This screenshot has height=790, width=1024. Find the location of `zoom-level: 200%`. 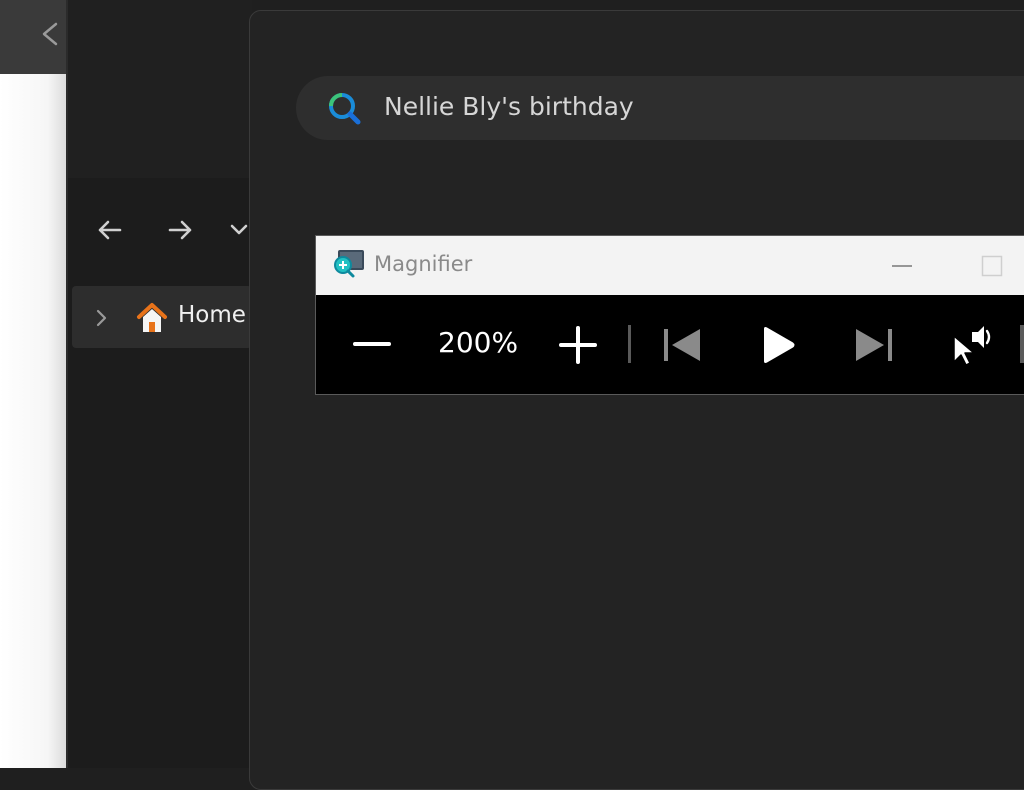

zoom-level: 200% is located at coordinates (478, 342).